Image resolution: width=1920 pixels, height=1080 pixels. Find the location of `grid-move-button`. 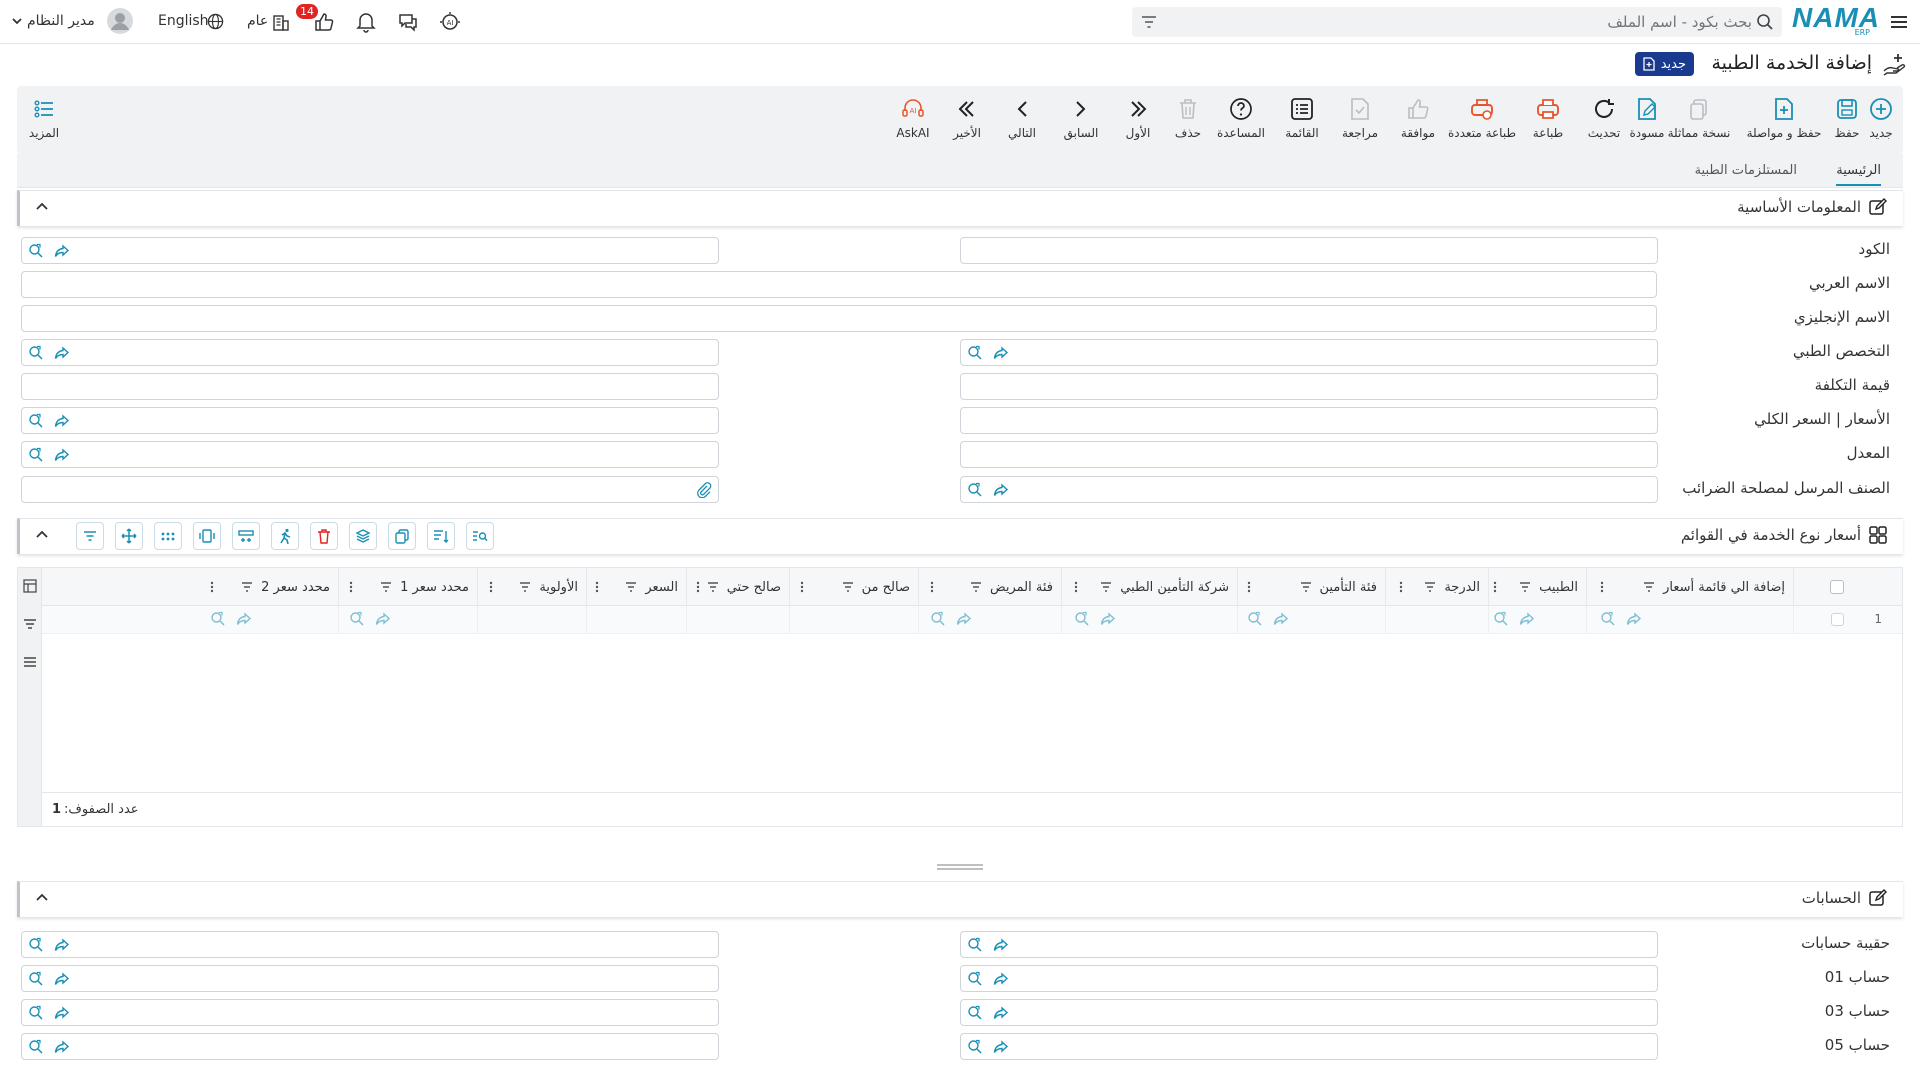

grid-move-button is located at coordinates (129, 536).